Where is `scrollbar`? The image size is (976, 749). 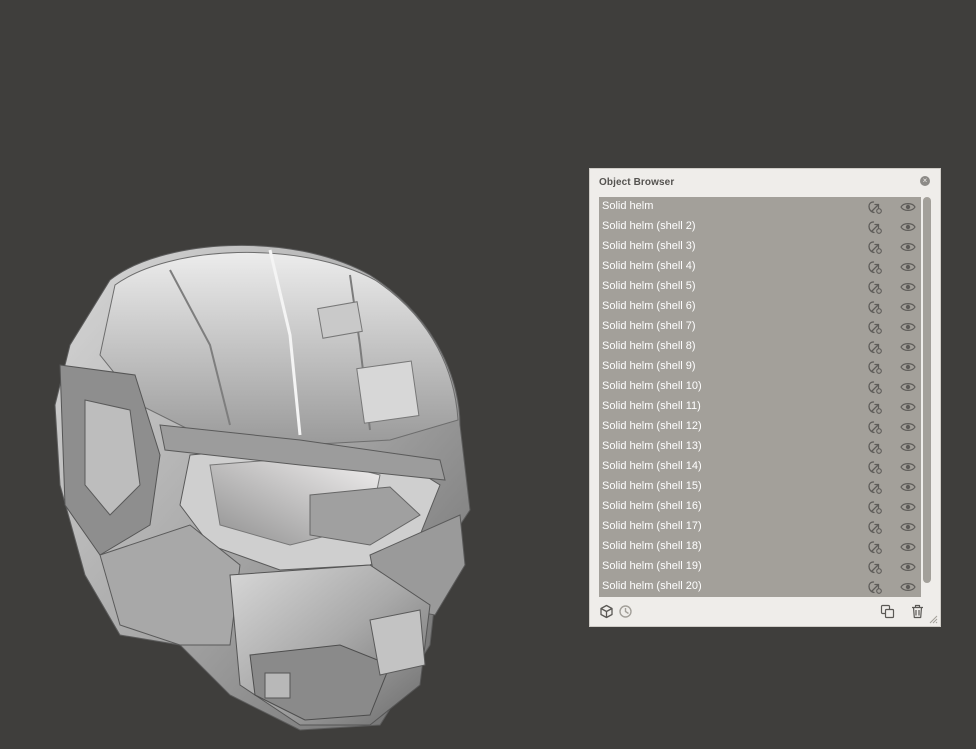
scrollbar is located at coordinates (927, 397).